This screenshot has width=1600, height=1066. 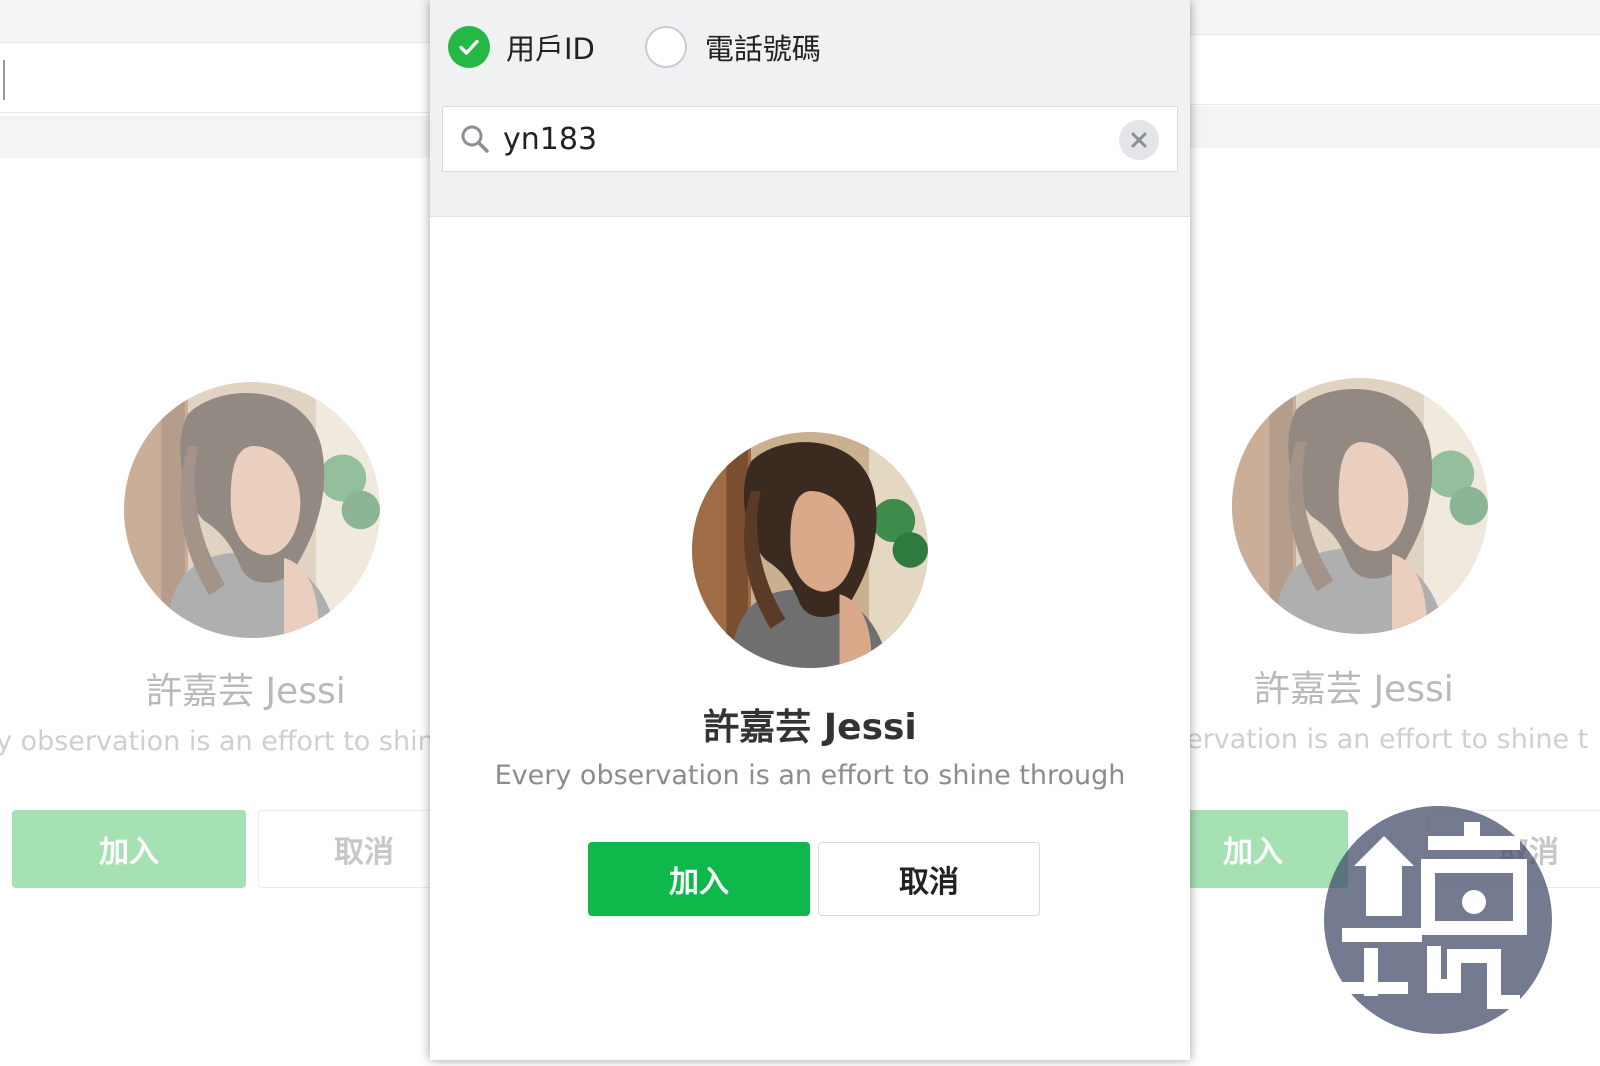 What do you see at coordinates (475, 139) in the screenshot?
I see `magnifier-icon` at bounding box center [475, 139].